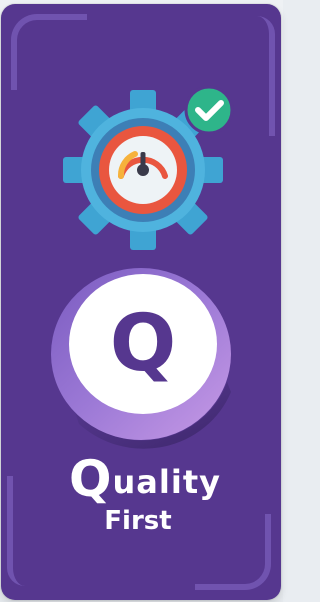 This screenshot has width=320, height=602. I want to click on badge-title: Quality First, so click(141, 494).